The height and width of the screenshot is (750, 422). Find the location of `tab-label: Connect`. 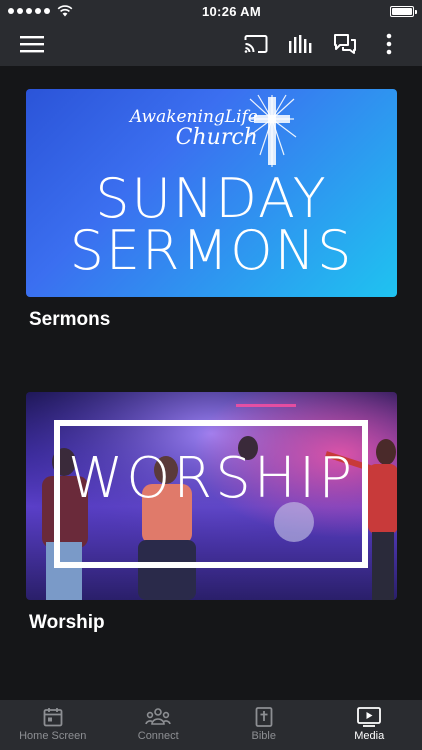

tab-label: Connect is located at coordinates (158, 736).